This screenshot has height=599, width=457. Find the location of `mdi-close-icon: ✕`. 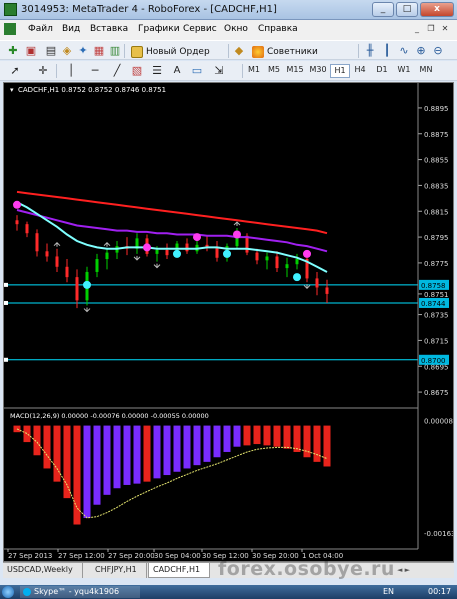

mdi-close-icon: ✕ is located at coordinates (445, 29).